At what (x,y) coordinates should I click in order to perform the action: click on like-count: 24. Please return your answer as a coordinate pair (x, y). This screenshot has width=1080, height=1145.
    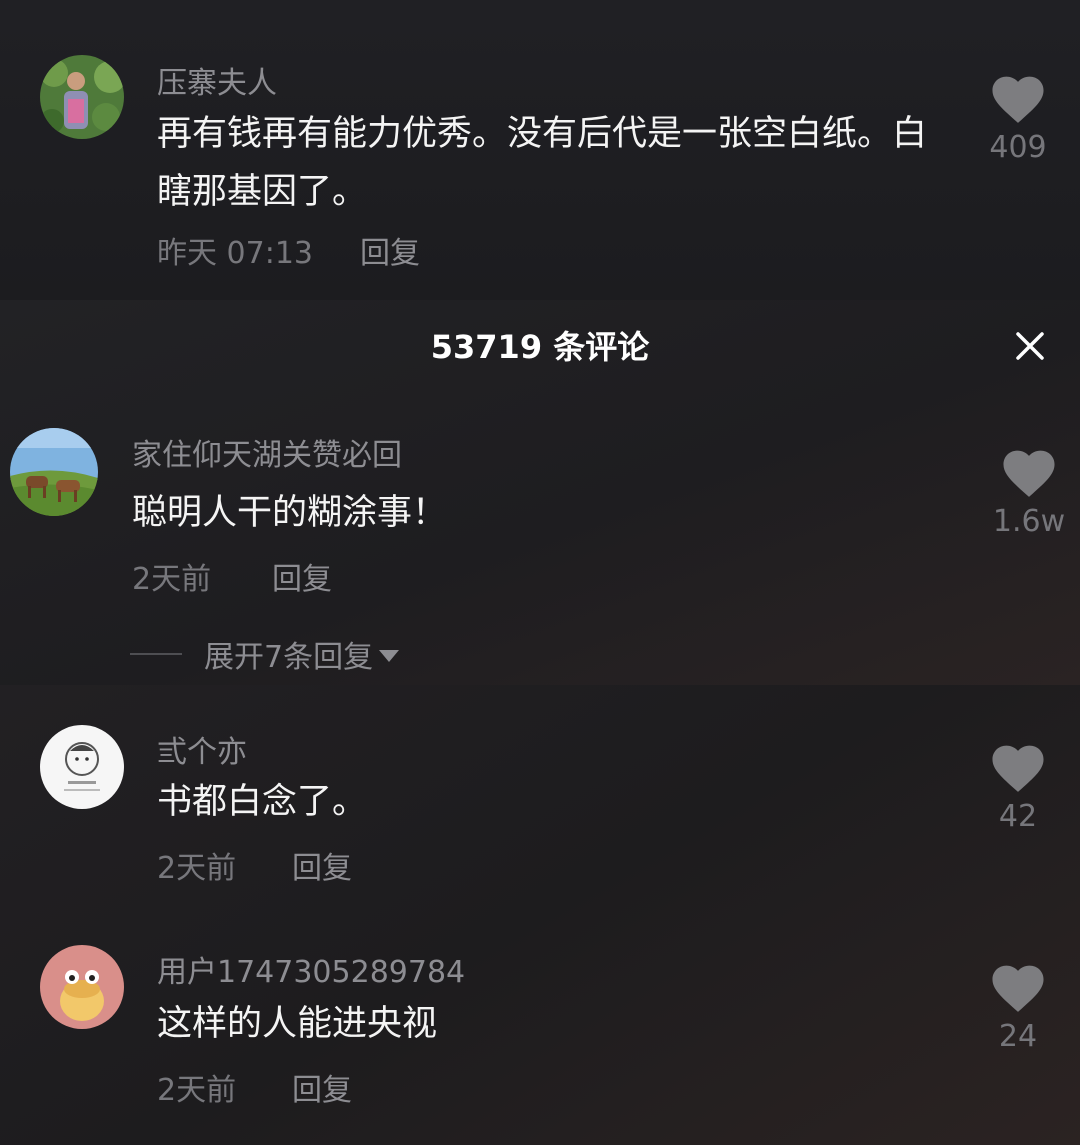
    Looking at the image, I should click on (1018, 1036).